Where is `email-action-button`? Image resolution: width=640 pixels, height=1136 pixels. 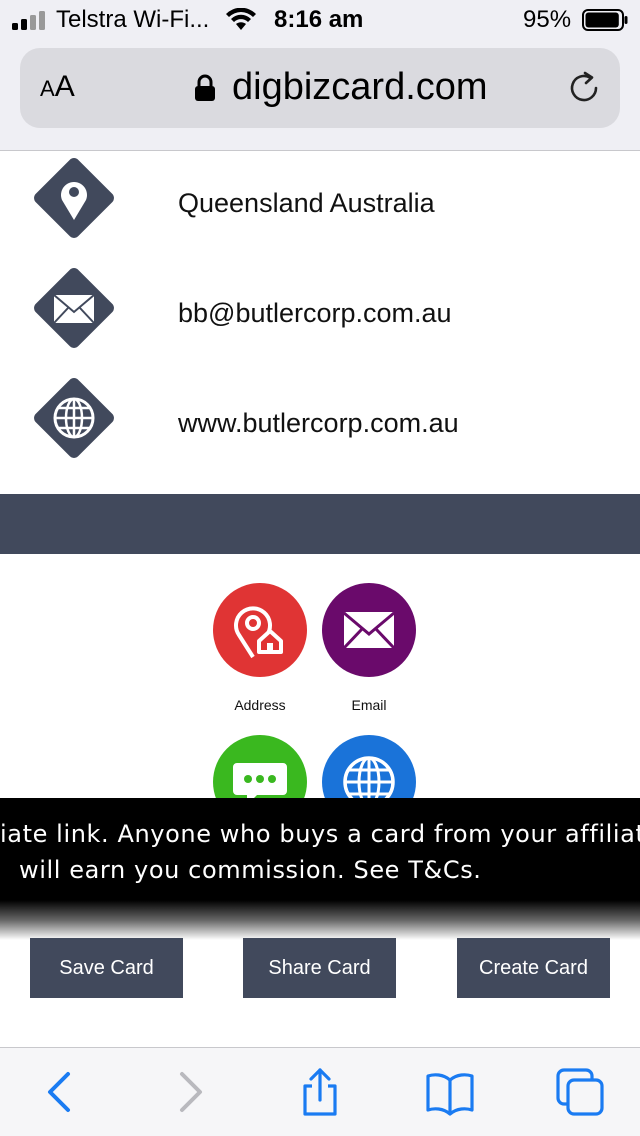 email-action-button is located at coordinates (369, 630).